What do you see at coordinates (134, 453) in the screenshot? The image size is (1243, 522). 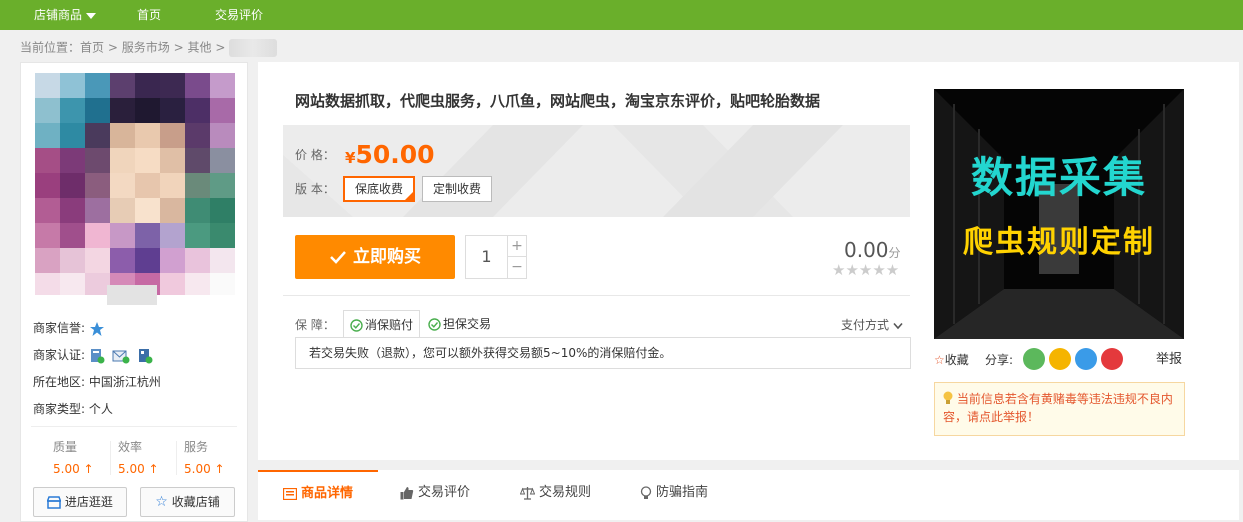 I see `seller-stats: 质量 5.00 ↑ 效率 5.00 ↑ 服务 5.00 ↑` at bounding box center [134, 453].